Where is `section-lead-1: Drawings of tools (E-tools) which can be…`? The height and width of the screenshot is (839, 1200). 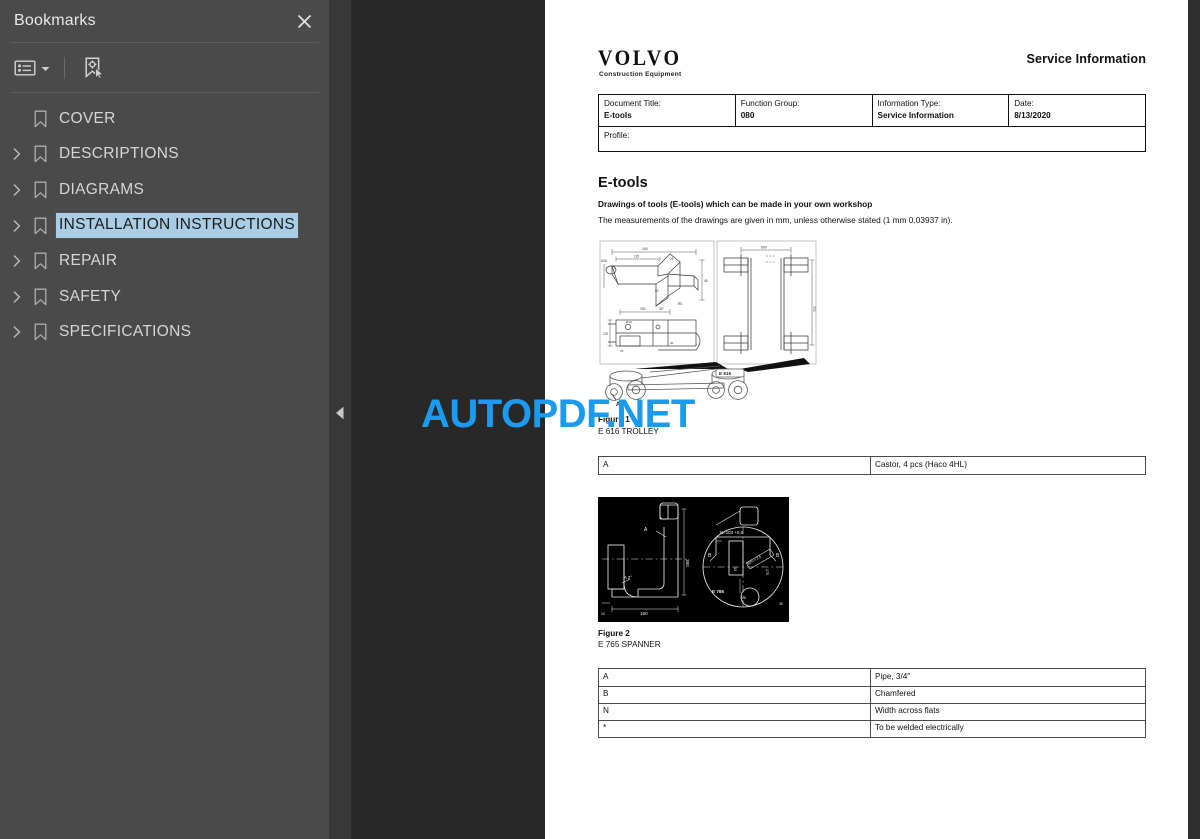 section-lead-1: Drawings of tools (E-tools) which can be… is located at coordinates (735, 203).